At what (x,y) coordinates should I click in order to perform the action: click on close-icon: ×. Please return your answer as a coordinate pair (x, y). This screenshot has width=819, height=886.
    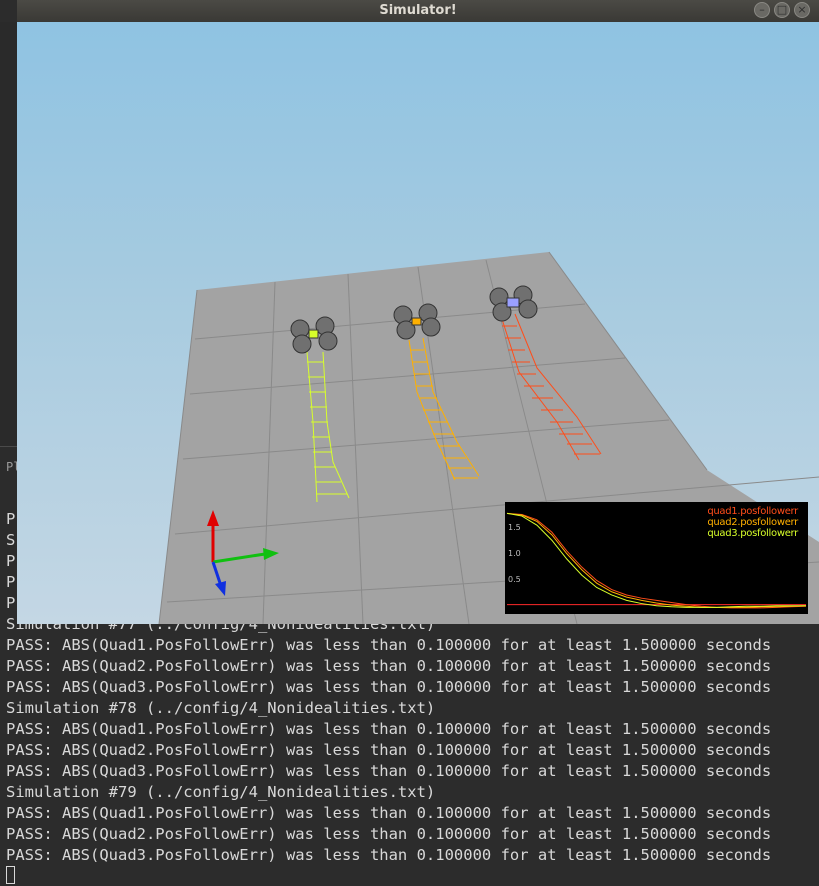
    Looking at the image, I should click on (802, 9).